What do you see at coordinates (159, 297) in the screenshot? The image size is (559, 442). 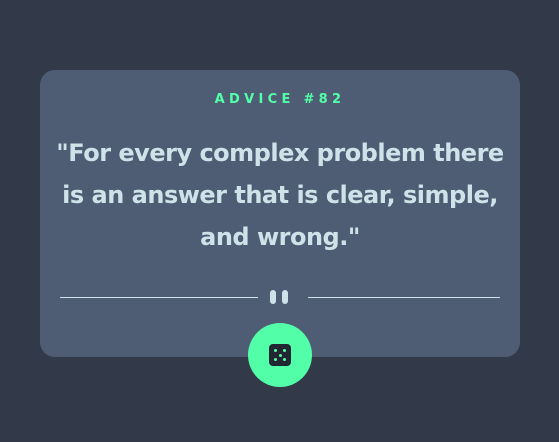 I see `divider-line-left` at bounding box center [159, 297].